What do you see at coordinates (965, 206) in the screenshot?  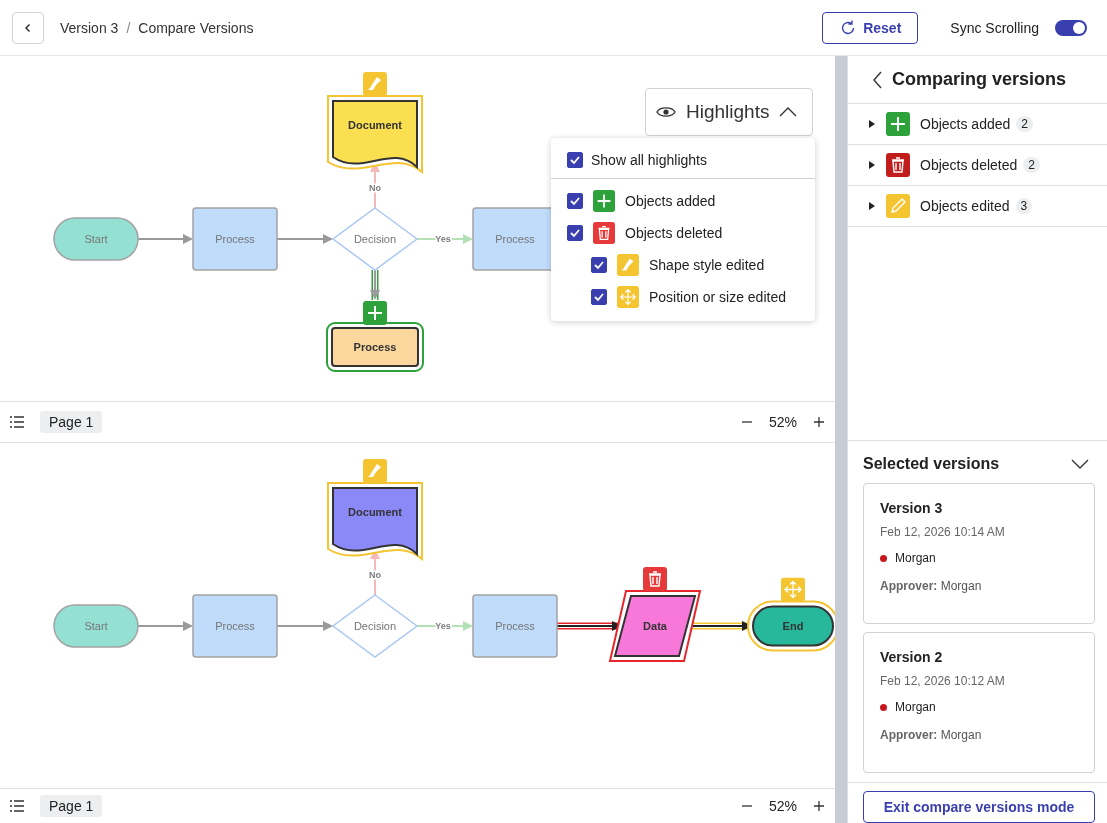 I see `category-label: Objects edited` at bounding box center [965, 206].